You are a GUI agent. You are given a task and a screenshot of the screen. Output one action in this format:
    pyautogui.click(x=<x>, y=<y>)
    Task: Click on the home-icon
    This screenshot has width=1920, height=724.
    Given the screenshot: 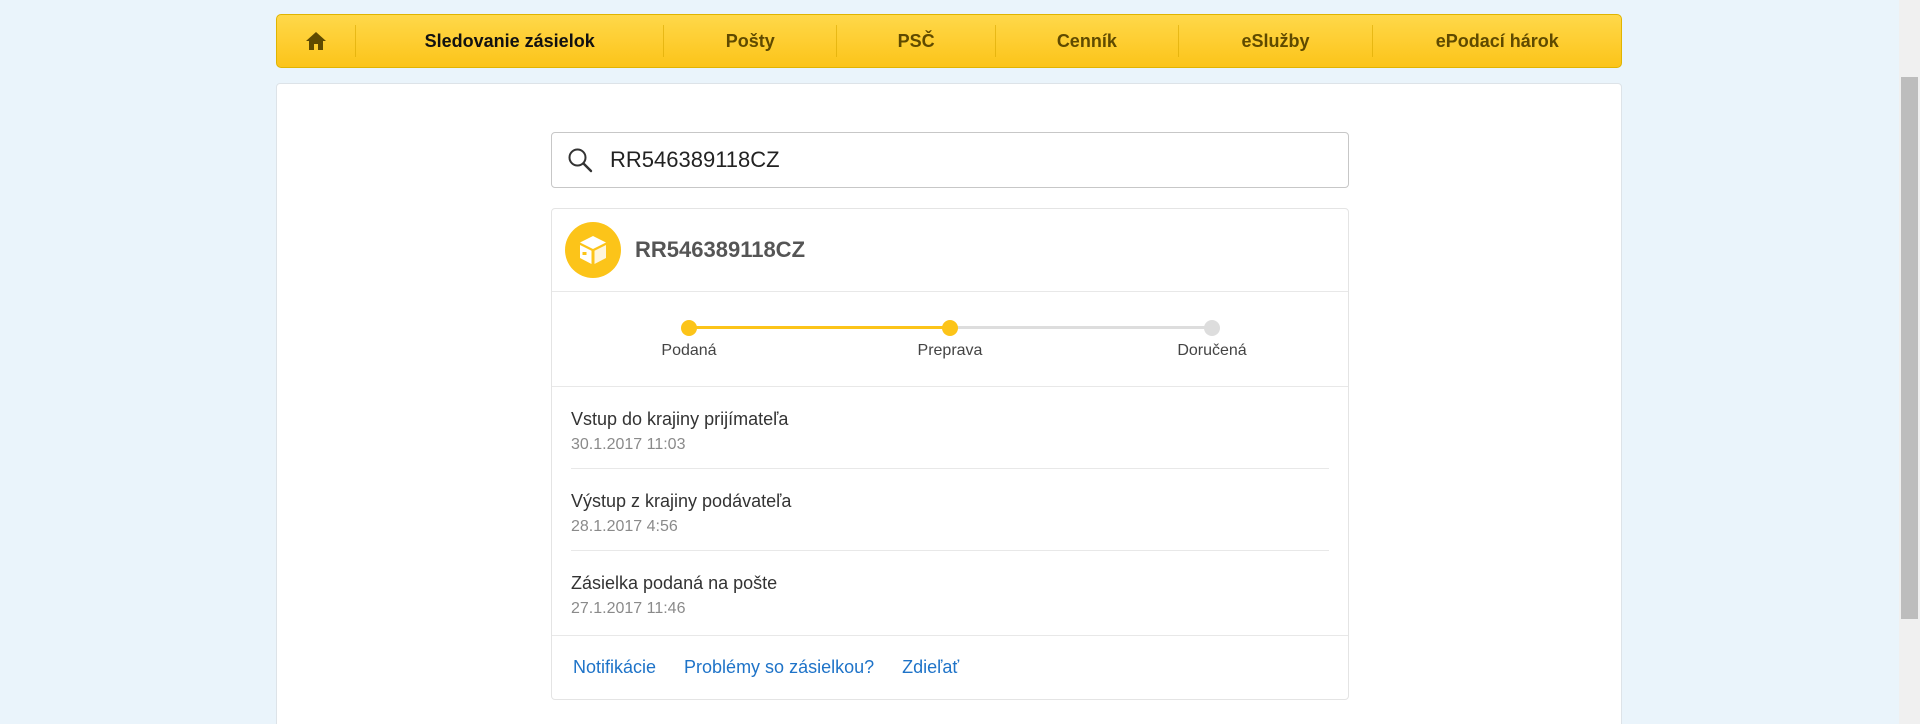 What is the action you would take?
    pyautogui.click(x=315, y=41)
    